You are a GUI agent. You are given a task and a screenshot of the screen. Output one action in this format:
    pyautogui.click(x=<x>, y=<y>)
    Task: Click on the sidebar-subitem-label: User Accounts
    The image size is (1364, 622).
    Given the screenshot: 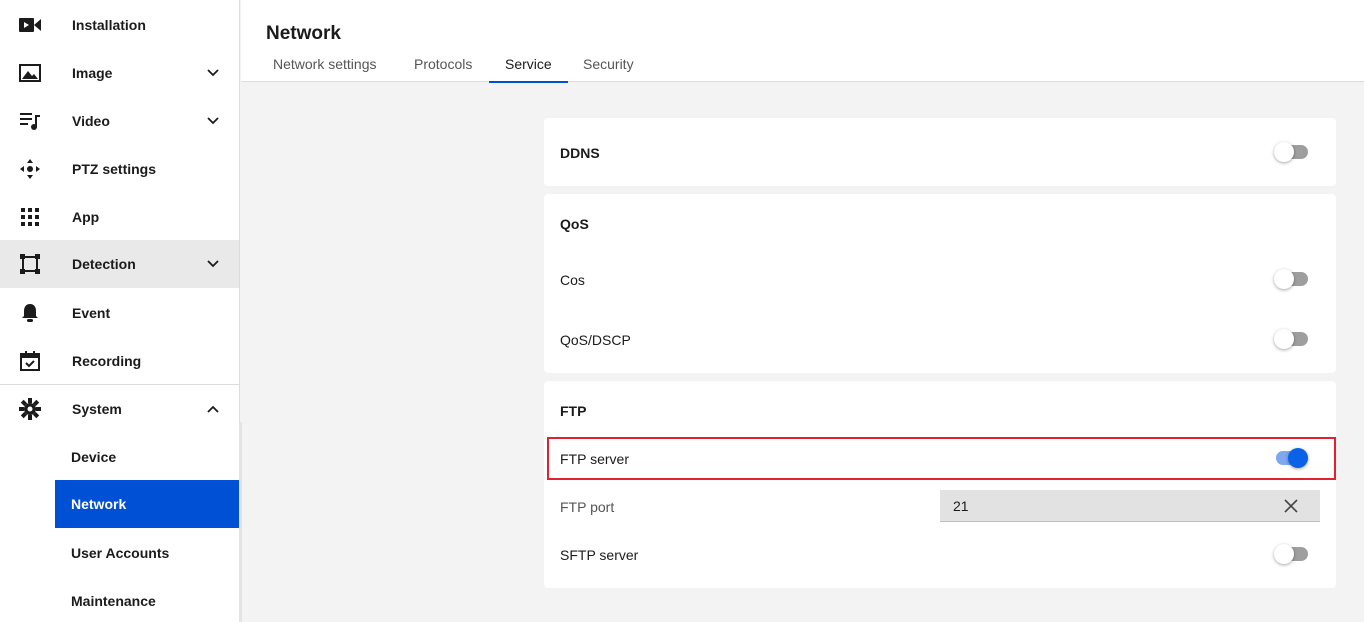 What is the action you would take?
    pyautogui.click(x=120, y=553)
    